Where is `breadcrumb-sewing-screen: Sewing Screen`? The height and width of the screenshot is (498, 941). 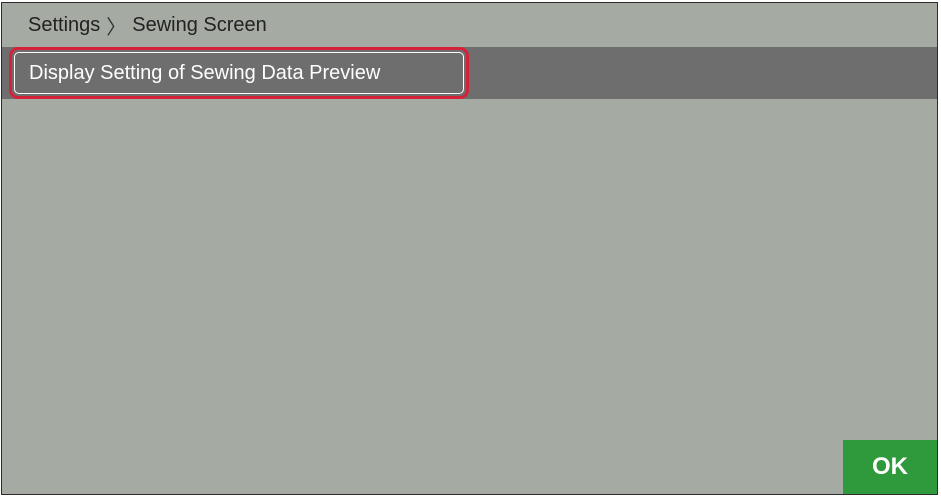 breadcrumb-sewing-screen: Sewing Screen is located at coordinates (199, 24).